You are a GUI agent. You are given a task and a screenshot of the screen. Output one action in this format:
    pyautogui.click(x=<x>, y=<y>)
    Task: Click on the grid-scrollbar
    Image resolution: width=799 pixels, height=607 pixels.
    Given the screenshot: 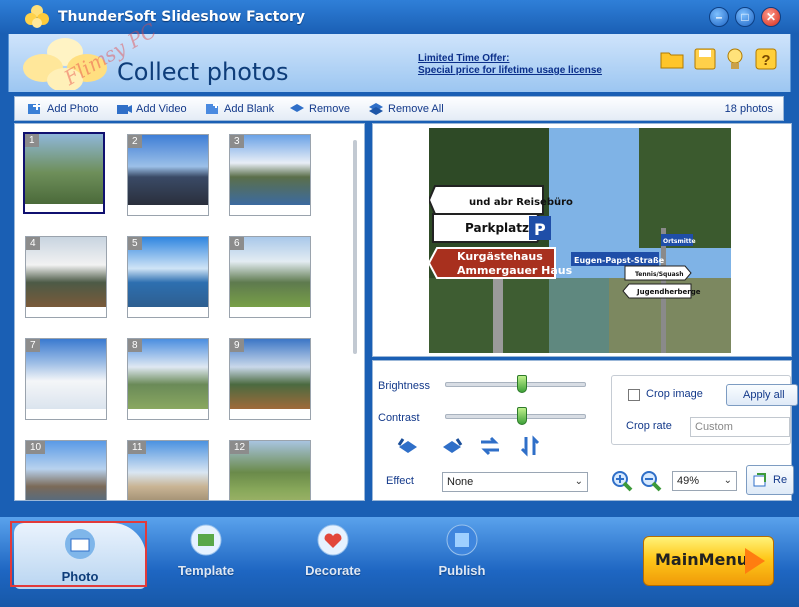 What is the action you would take?
    pyautogui.click(x=355, y=247)
    